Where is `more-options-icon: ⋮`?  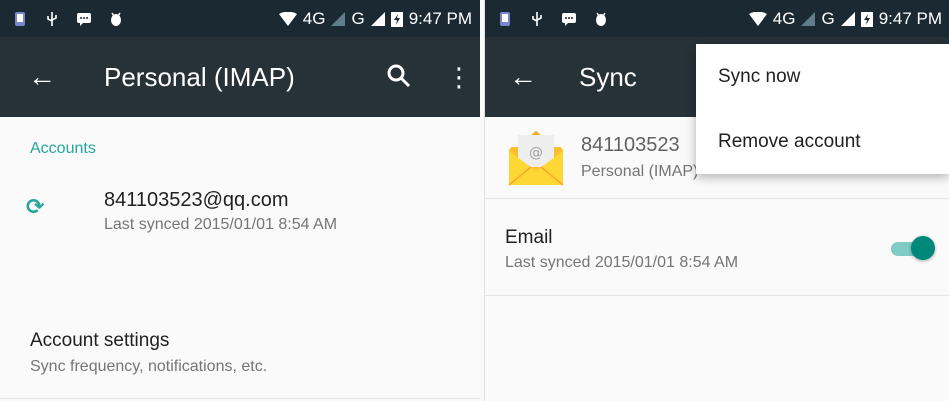
more-options-icon: ⋮ is located at coordinates (459, 77).